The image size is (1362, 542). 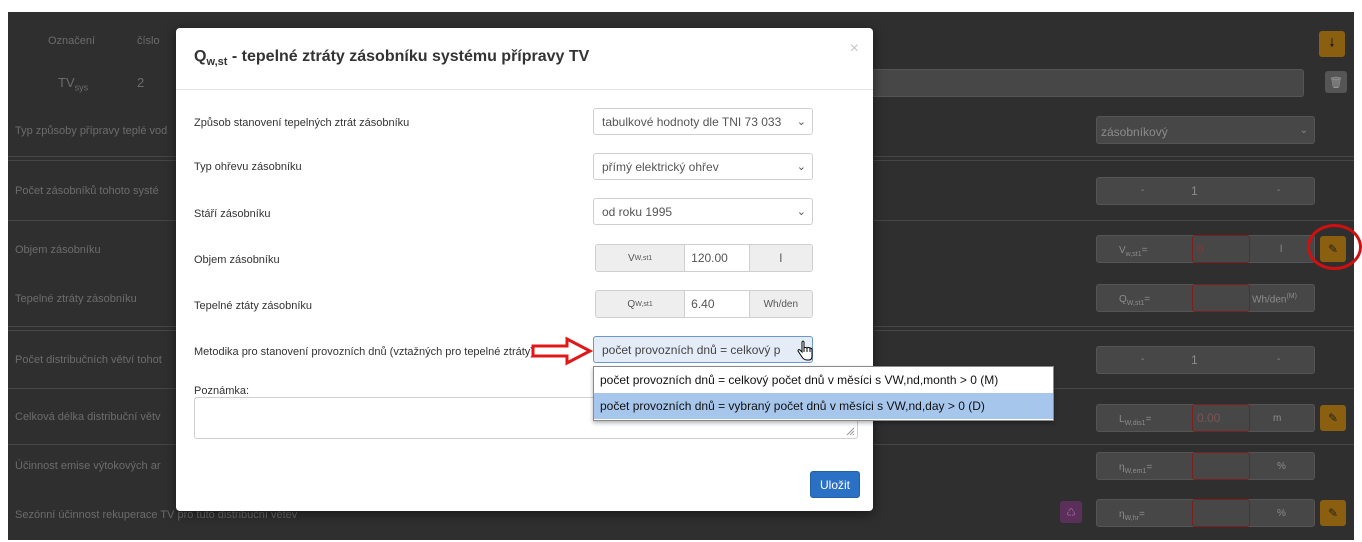 What do you see at coordinates (850, 431) in the screenshot?
I see `resize-handle-icon` at bounding box center [850, 431].